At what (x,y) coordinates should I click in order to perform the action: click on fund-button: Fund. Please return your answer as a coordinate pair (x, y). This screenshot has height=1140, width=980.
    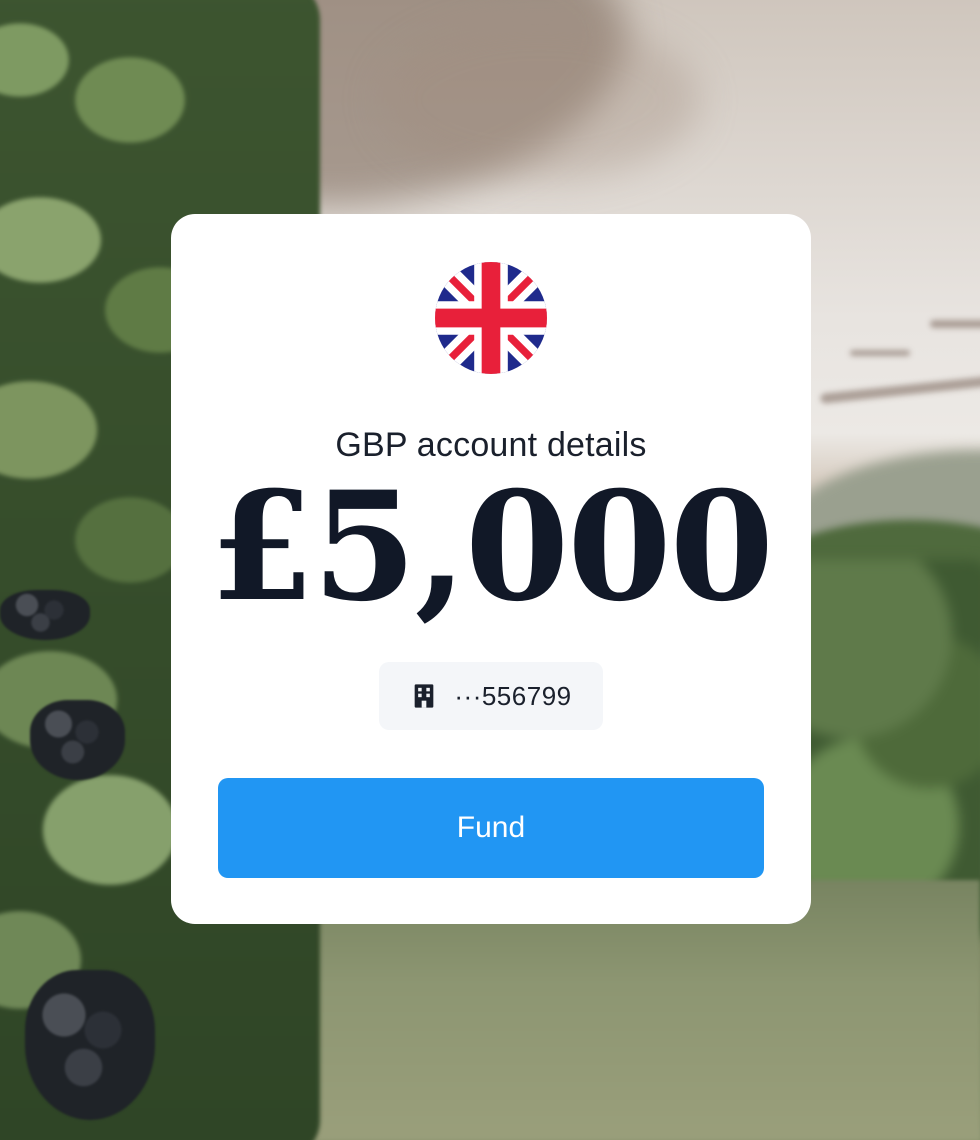
    Looking at the image, I should click on (491, 828).